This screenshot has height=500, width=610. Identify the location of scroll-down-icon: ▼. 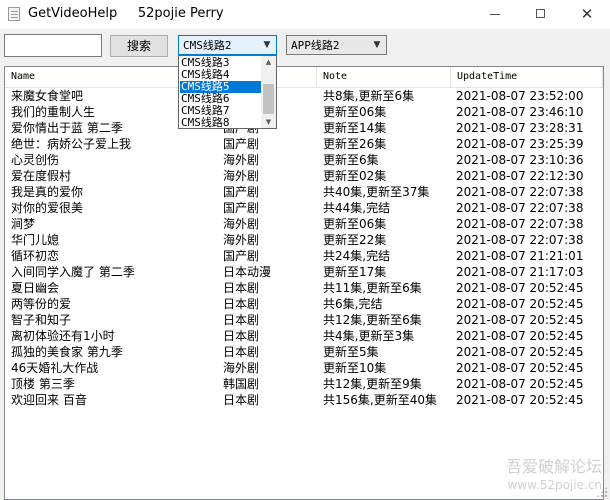
(268, 122).